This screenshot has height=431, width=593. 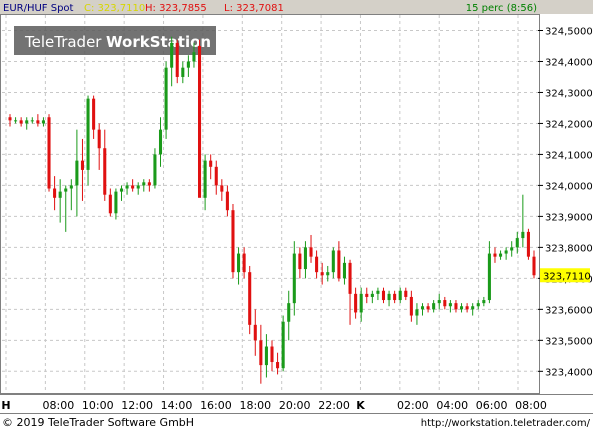 I want to click on high-label: H: 323,7855, so click(x=176, y=8).